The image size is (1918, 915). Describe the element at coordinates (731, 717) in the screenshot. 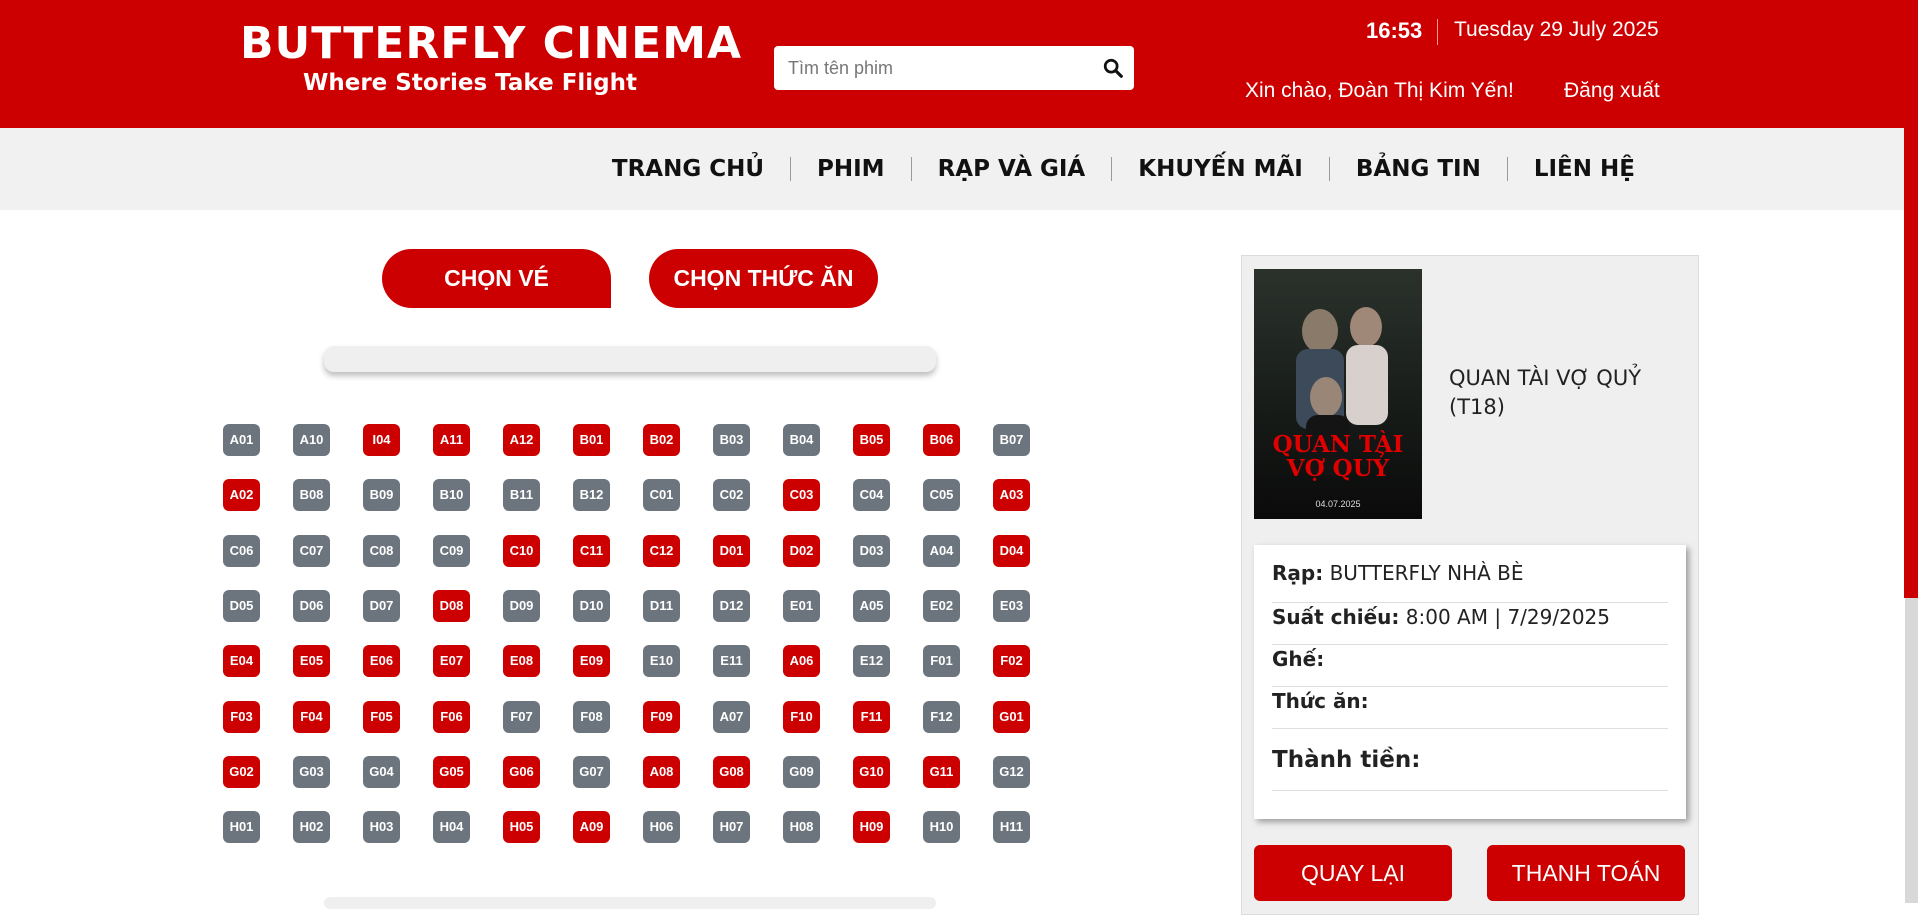

I see `seat-a07: A07` at that location.